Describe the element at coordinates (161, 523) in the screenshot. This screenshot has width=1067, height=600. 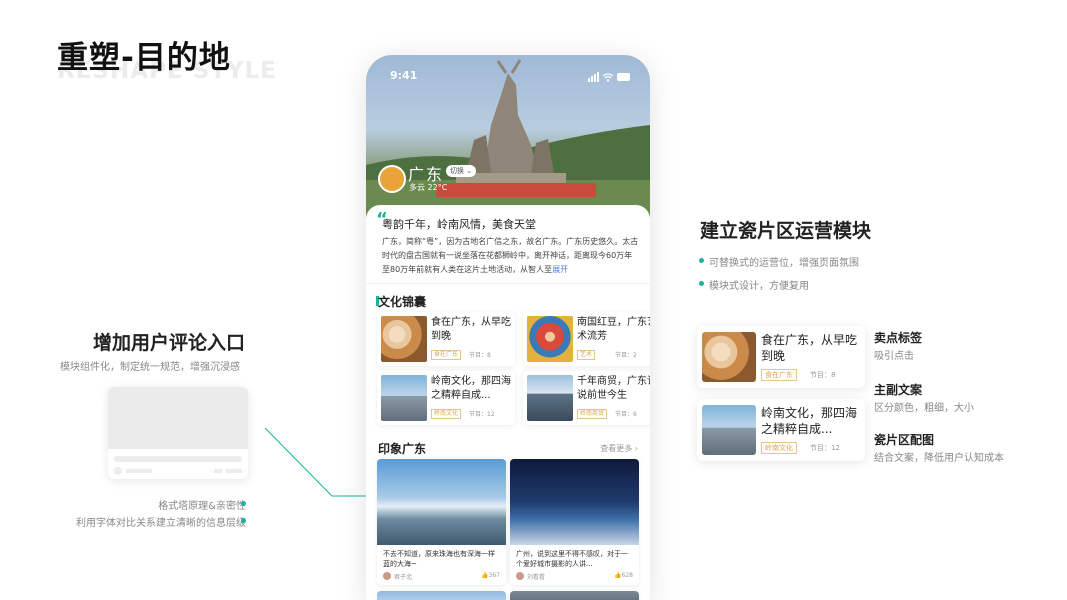
I see `left-bullet-2: 利用字体对比关系建立清晰的信息层级` at that location.